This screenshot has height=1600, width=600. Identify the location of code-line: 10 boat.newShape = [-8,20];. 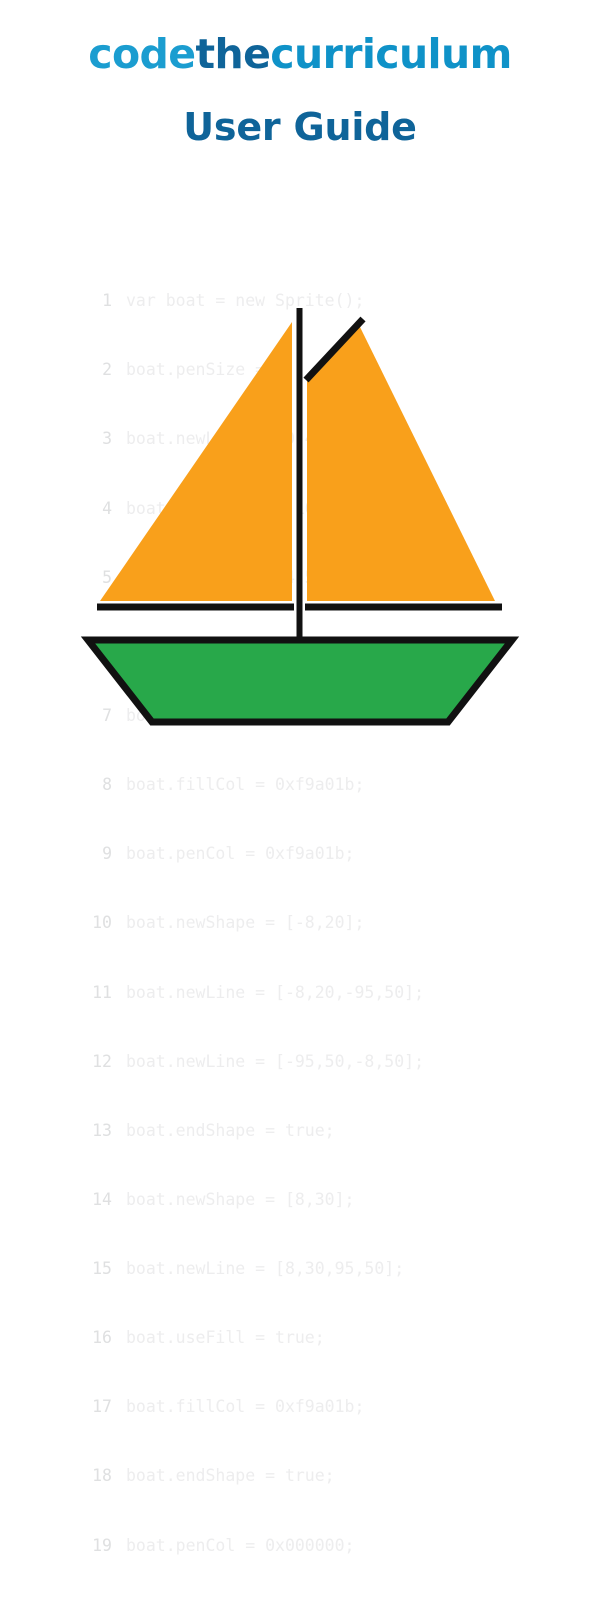
(313, 922).